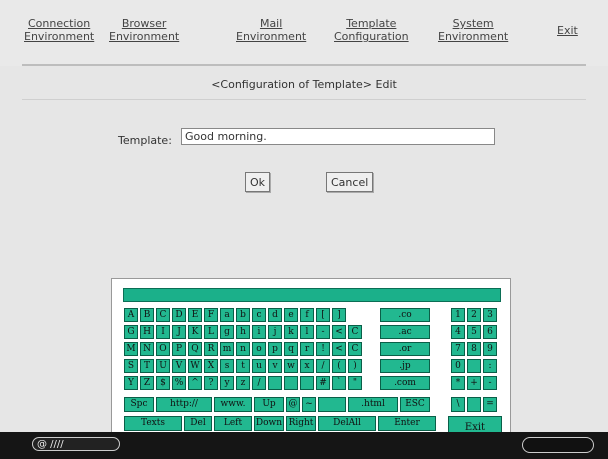  Describe the element at coordinates (301, 423) in the screenshot. I see `keyboard-key: Right` at that location.